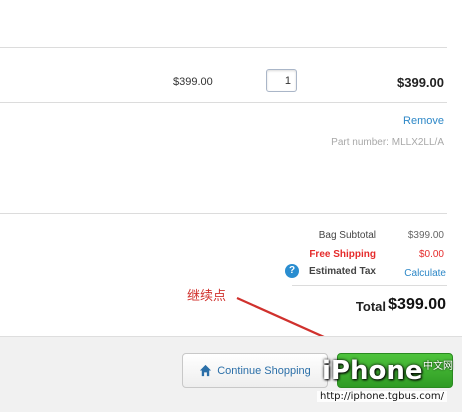  What do you see at coordinates (206, 370) in the screenshot?
I see `home-icon` at bounding box center [206, 370].